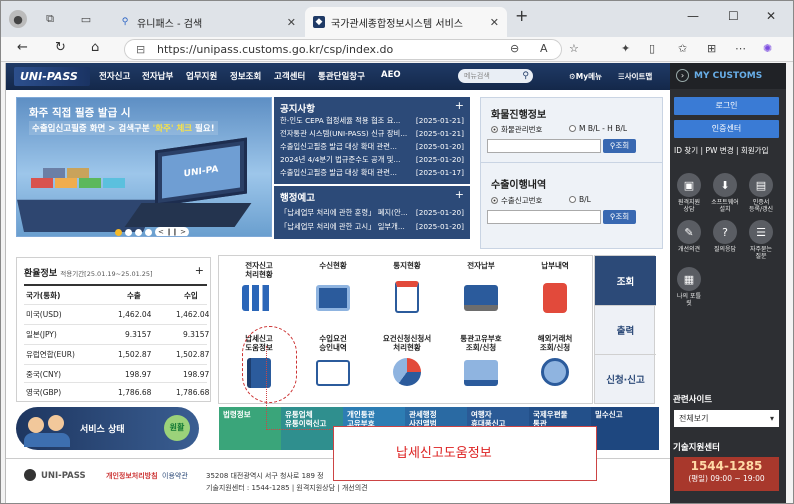 This screenshot has height=504, width=794. I want to click on menu-single-window: 통관단일창구, so click(341, 76).